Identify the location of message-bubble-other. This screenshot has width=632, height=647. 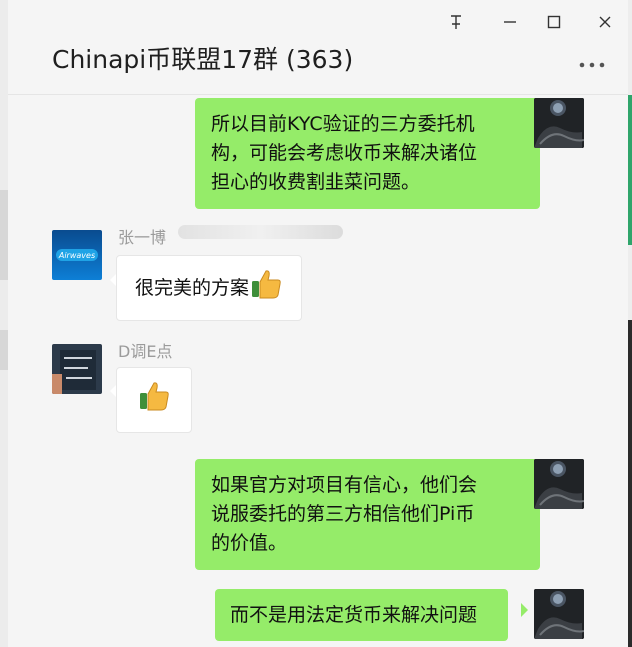
(154, 400).